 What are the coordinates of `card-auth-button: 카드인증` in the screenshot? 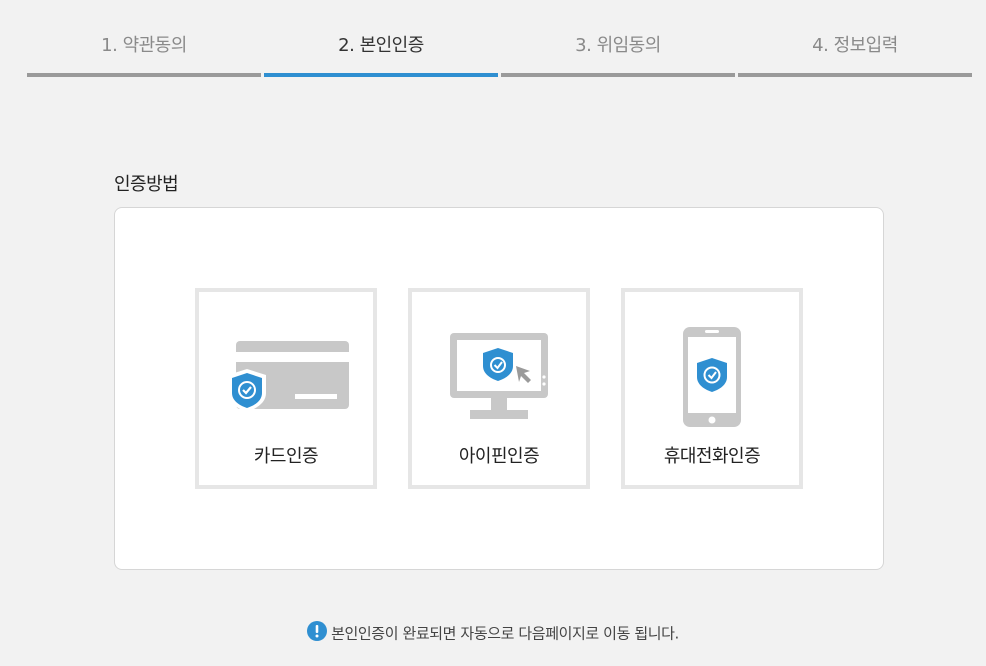 It's located at (286, 388).